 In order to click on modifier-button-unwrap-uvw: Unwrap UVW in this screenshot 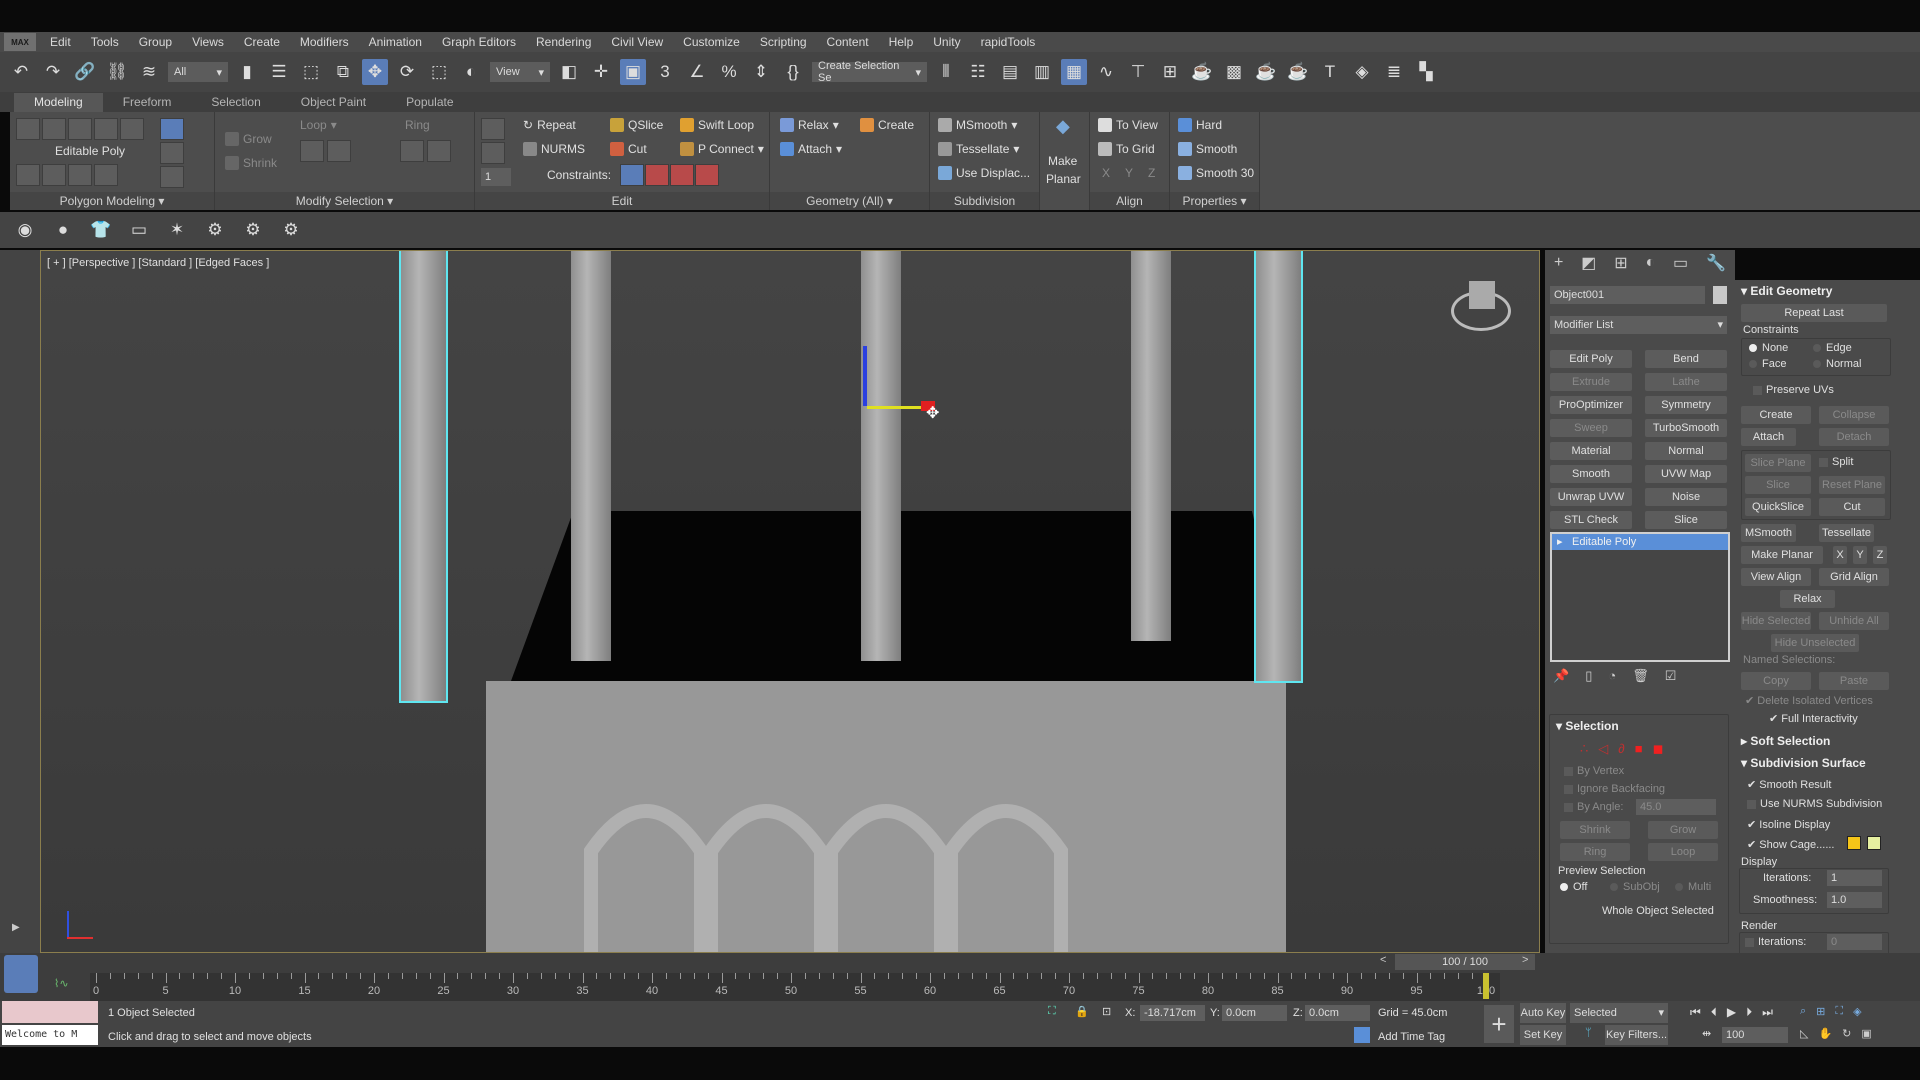, I will do `click(1591, 497)`.